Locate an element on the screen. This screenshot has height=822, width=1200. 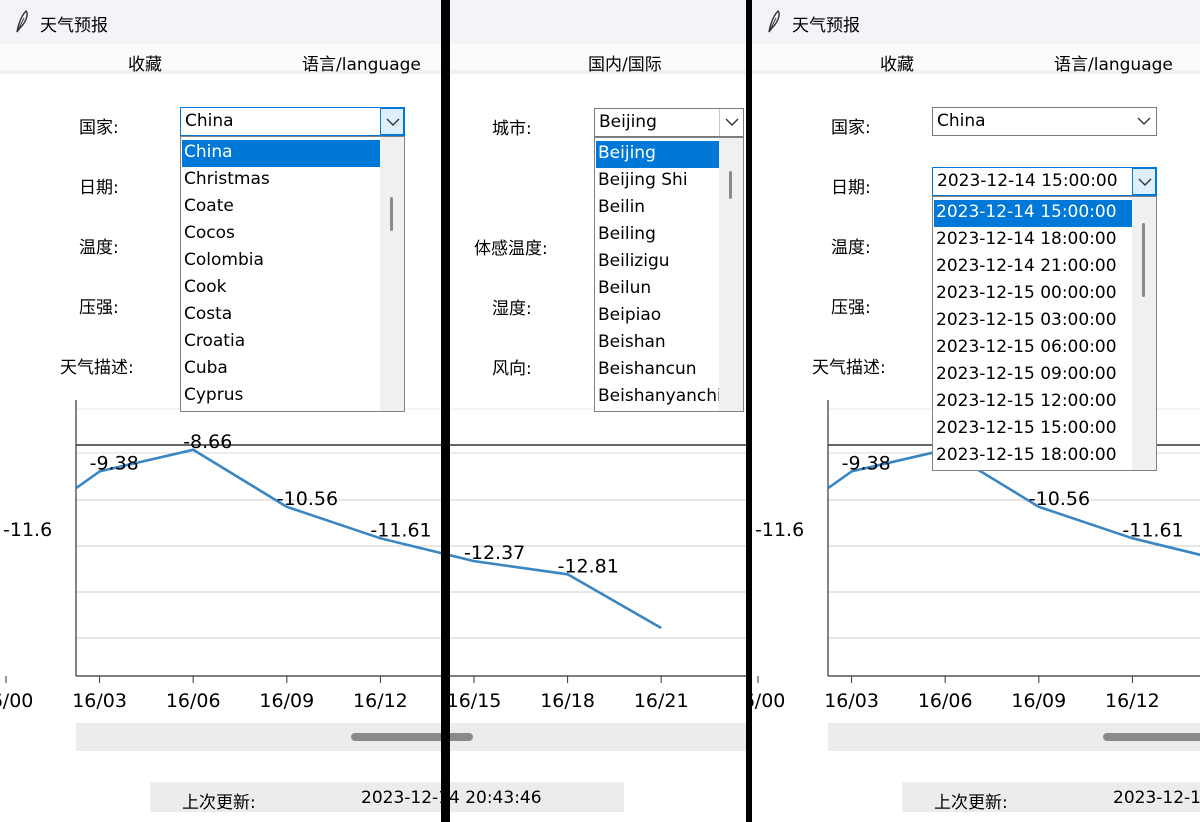
city-select-value: Beijing is located at coordinates (628, 122).